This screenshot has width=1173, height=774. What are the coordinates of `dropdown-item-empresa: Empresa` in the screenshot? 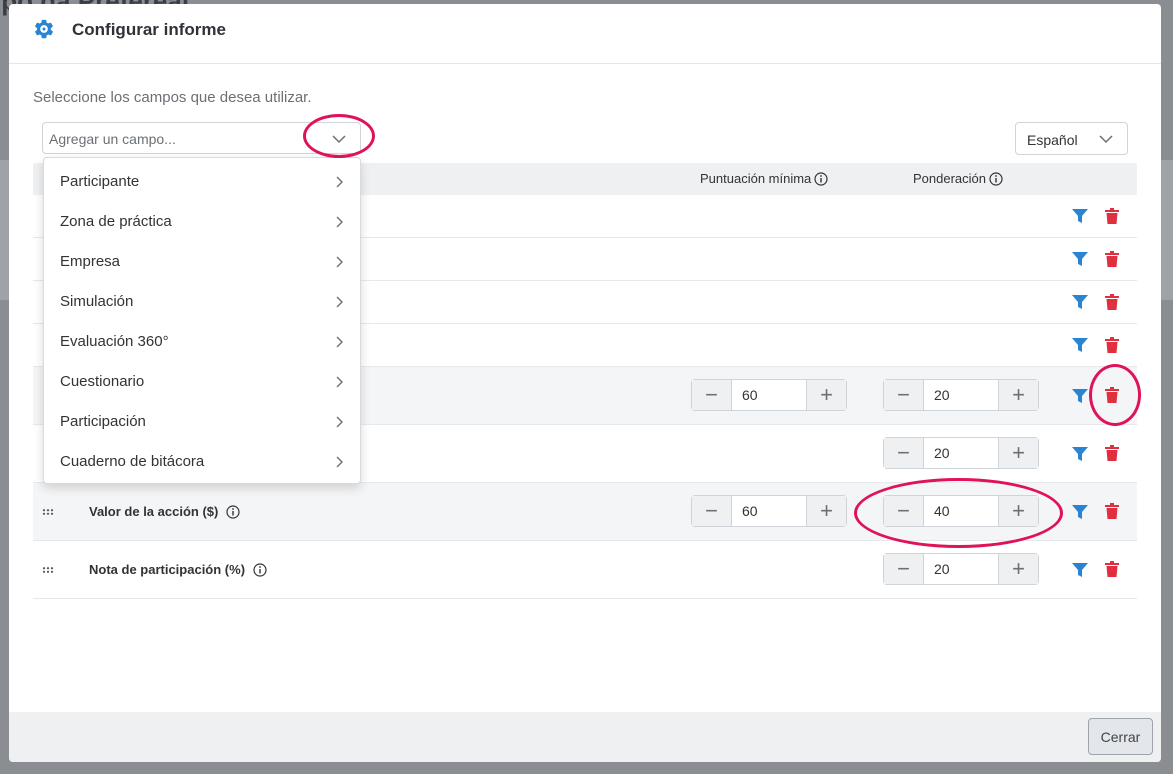 It's located at (202, 261).